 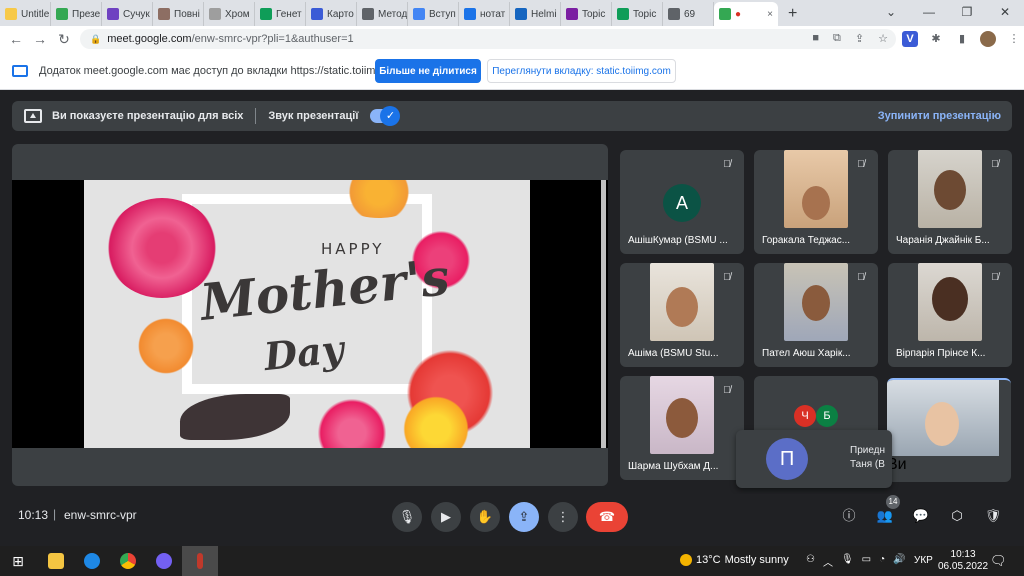 I want to click on browser-tab: Генет, so click(x=280, y=14).